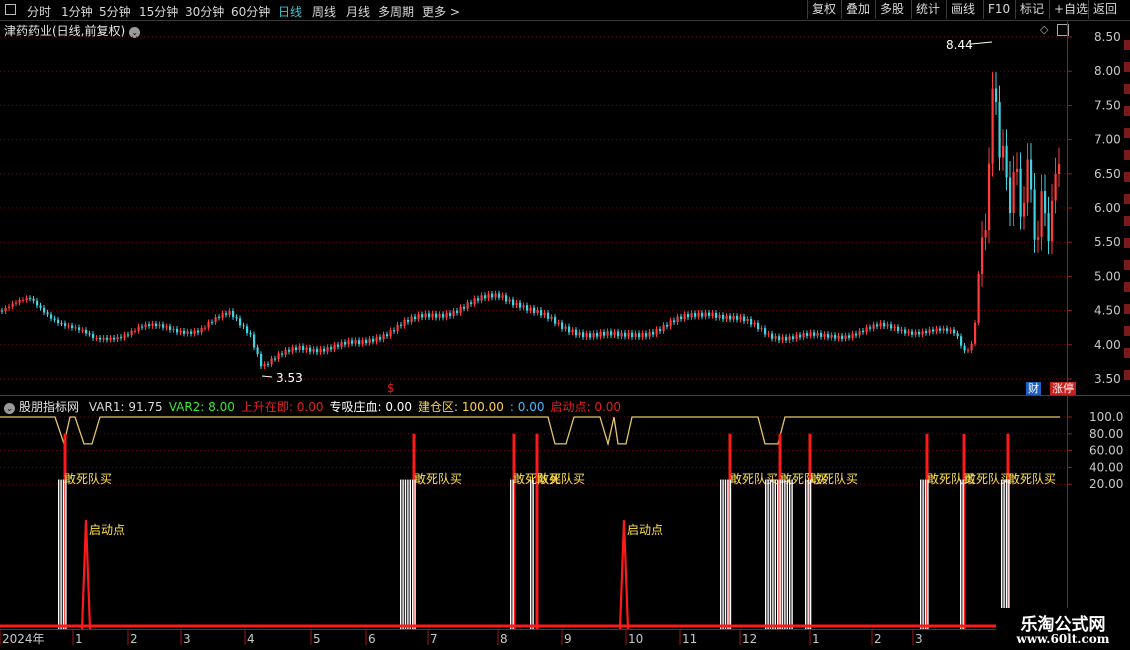  I want to click on indicator-value-4: 建仓区: 100.00, so click(461, 407).